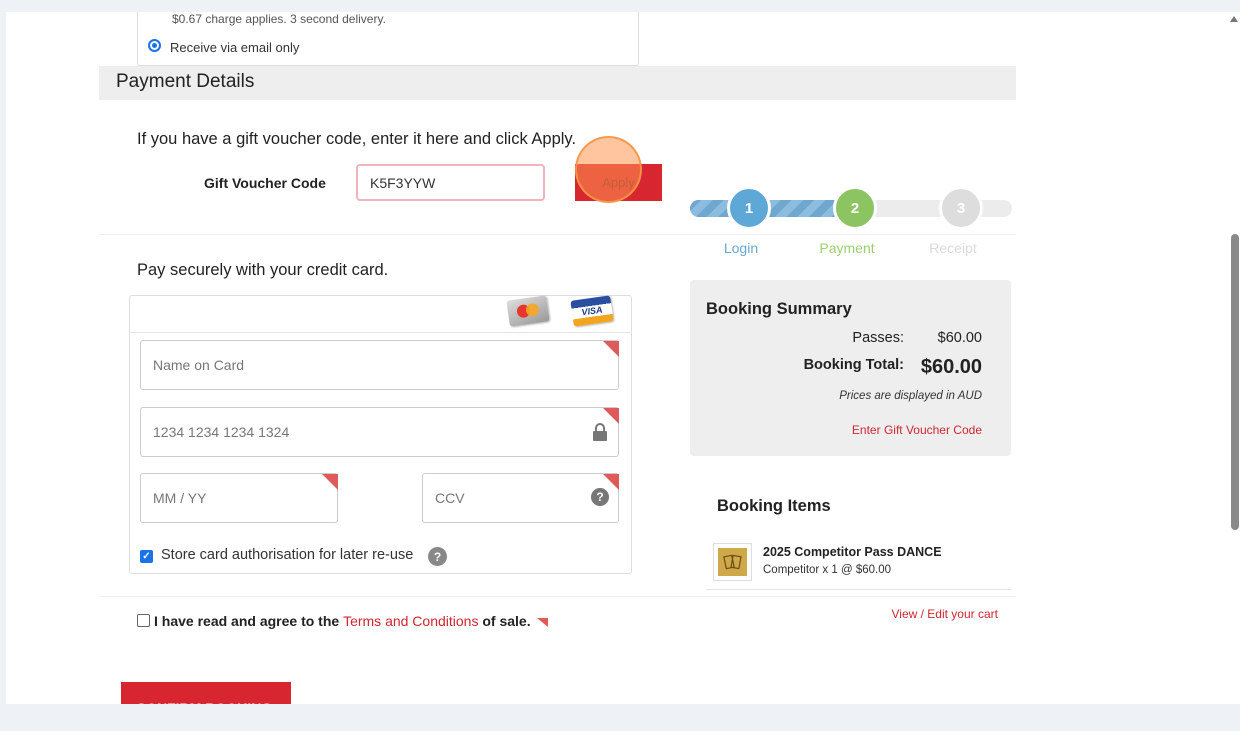 The height and width of the screenshot is (731, 1240). Describe the element at coordinates (380, 332) in the screenshot. I see `card-form-divider` at that location.